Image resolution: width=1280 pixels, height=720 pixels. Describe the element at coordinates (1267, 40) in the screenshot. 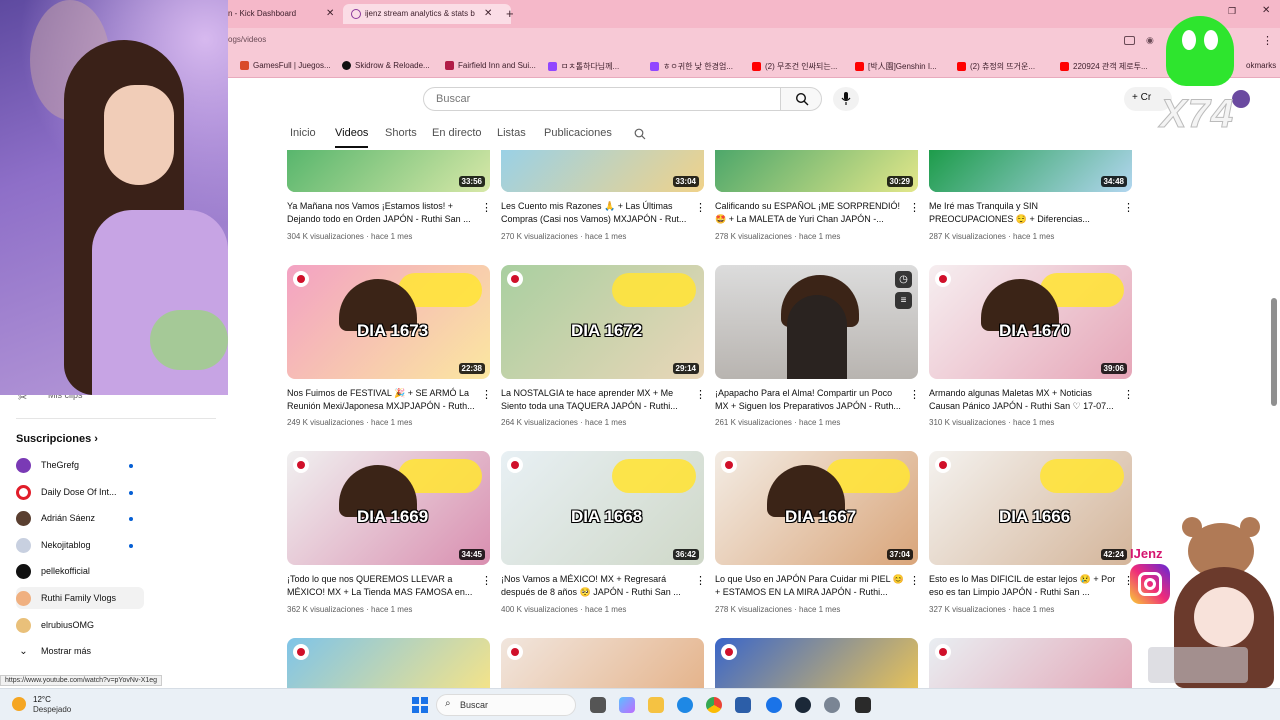

I see `more-menu-icon: ⋮` at that location.